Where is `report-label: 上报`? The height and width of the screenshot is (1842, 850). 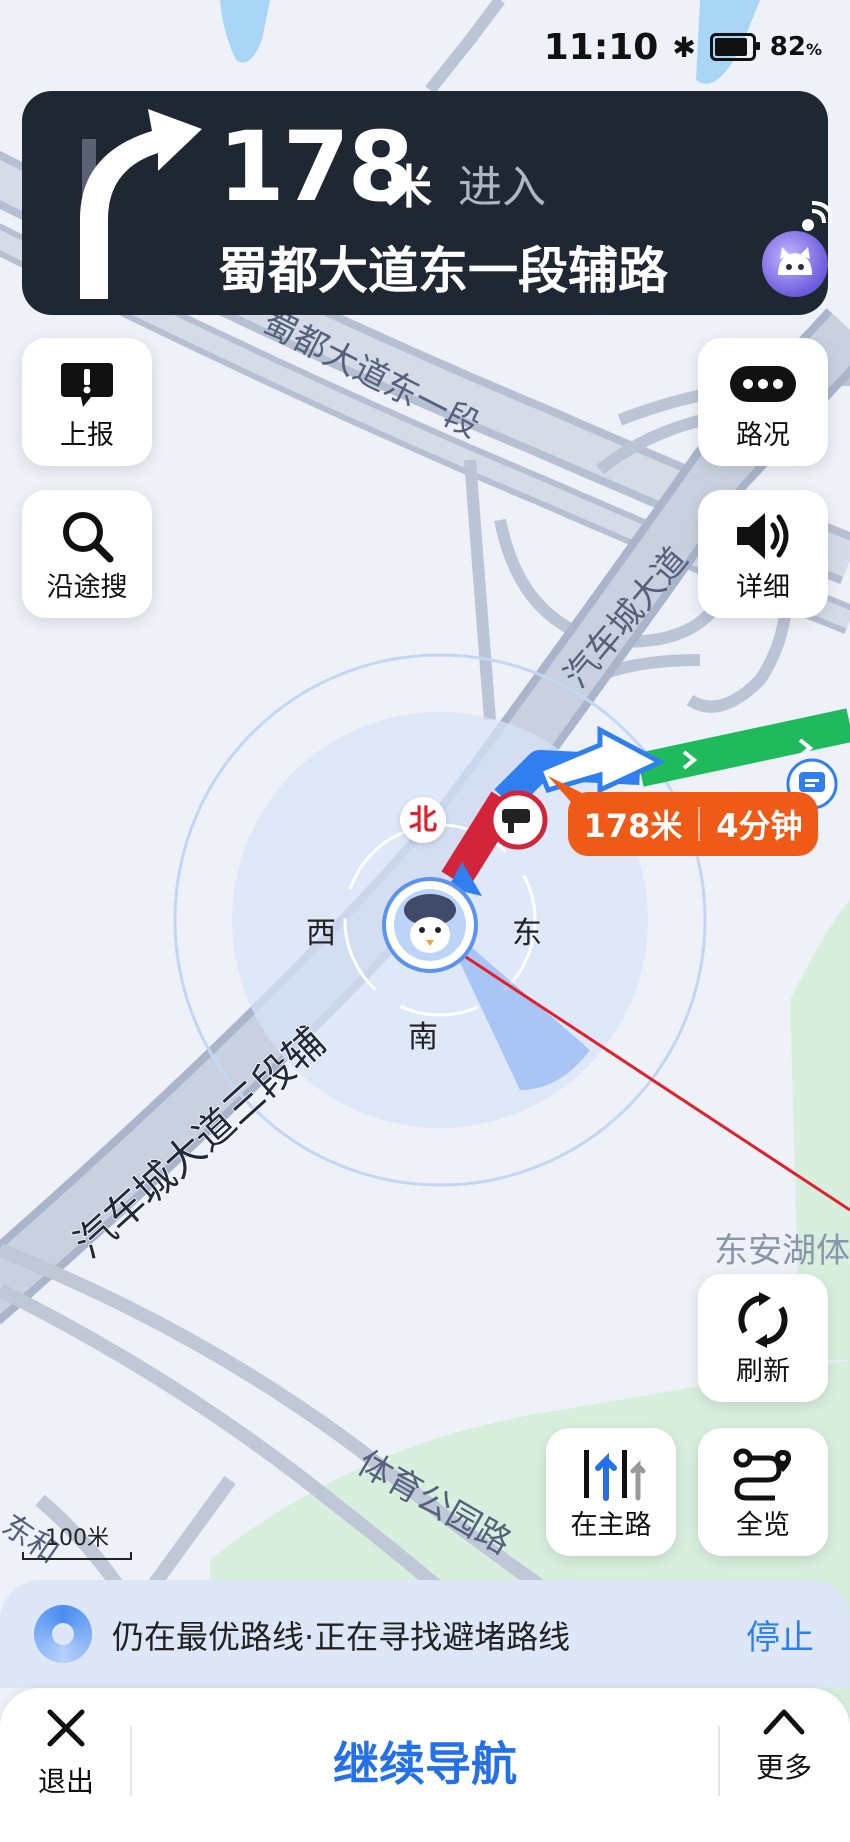
report-label: 上报 is located at coordinates (87, 435).